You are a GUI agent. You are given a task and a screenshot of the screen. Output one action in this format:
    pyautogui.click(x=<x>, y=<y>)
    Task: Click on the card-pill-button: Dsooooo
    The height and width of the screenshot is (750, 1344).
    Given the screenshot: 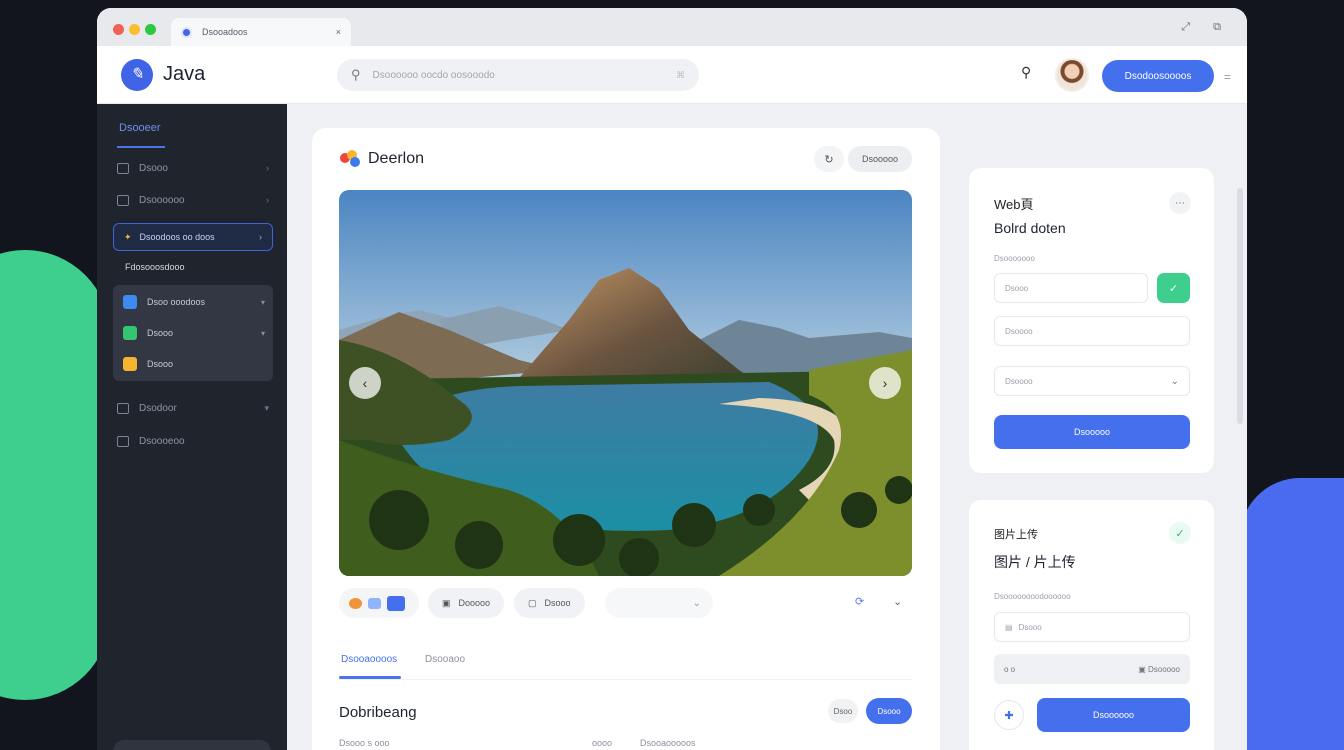 What is the action you would take?
    pyautogui.click(x=880, y=159)
    